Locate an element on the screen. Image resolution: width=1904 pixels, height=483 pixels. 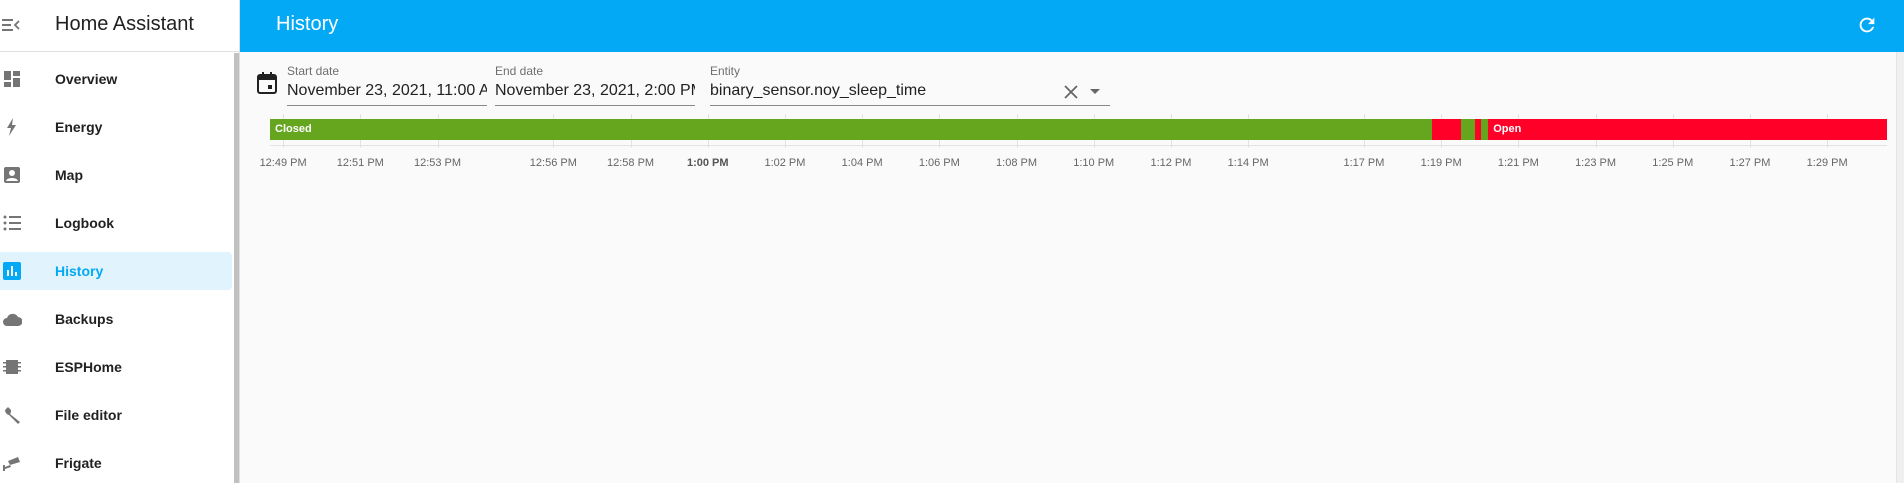
sidebar-item-label: Backups is located at coordinates (84, 319).